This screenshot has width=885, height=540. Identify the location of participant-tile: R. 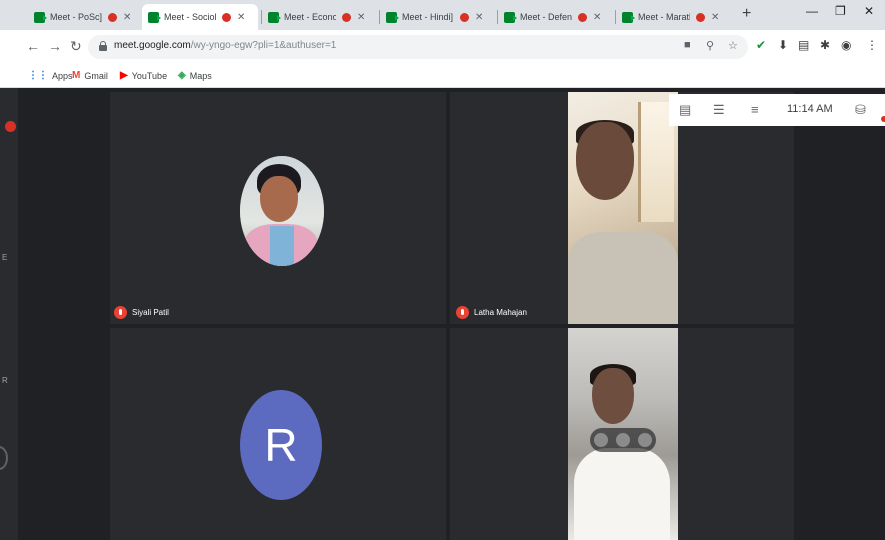
(278, 434).